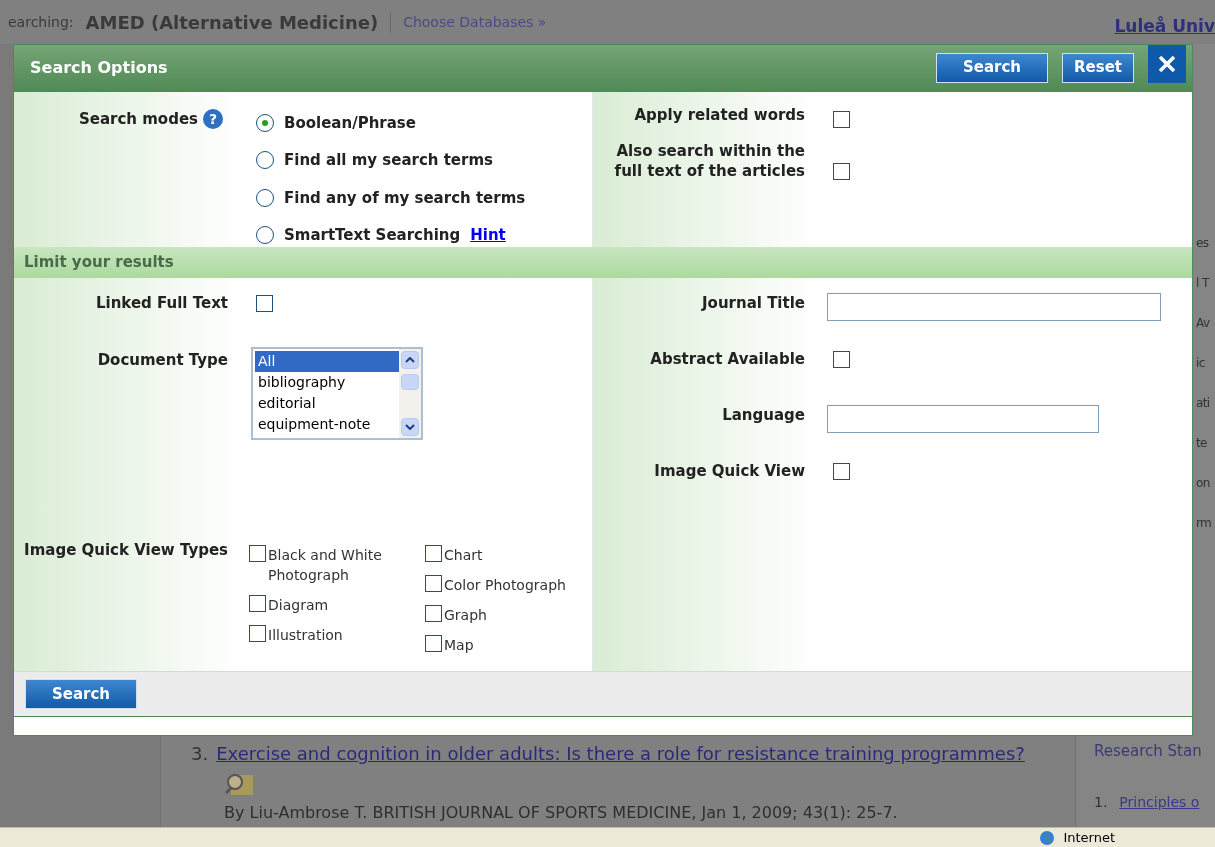 The width and height of the screenshot is (1215, 847). I want to click on search-button: Search, so click(81, 693).